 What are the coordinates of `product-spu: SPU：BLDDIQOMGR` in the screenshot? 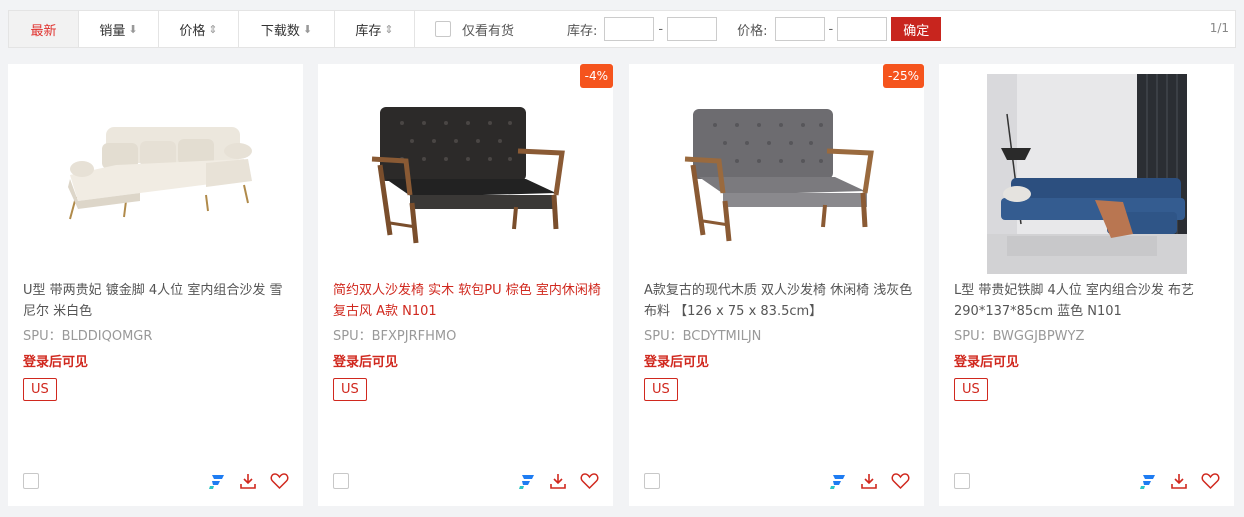 It's located at (88, 336).